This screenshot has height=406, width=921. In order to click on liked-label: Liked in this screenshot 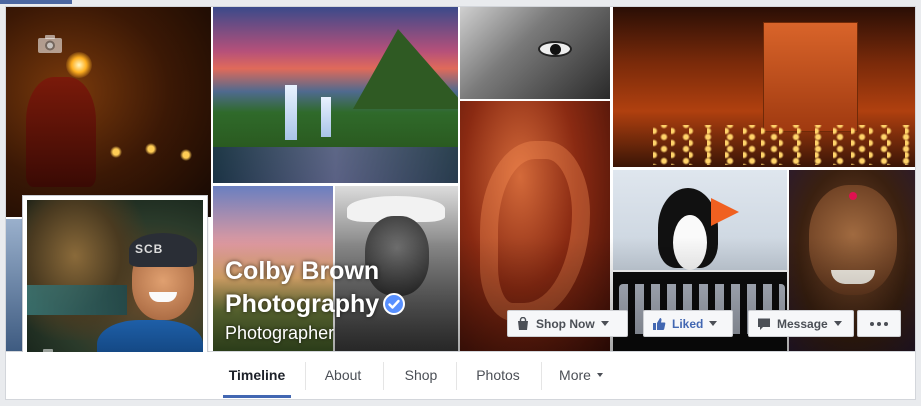, I will do `click(688, 323)`.